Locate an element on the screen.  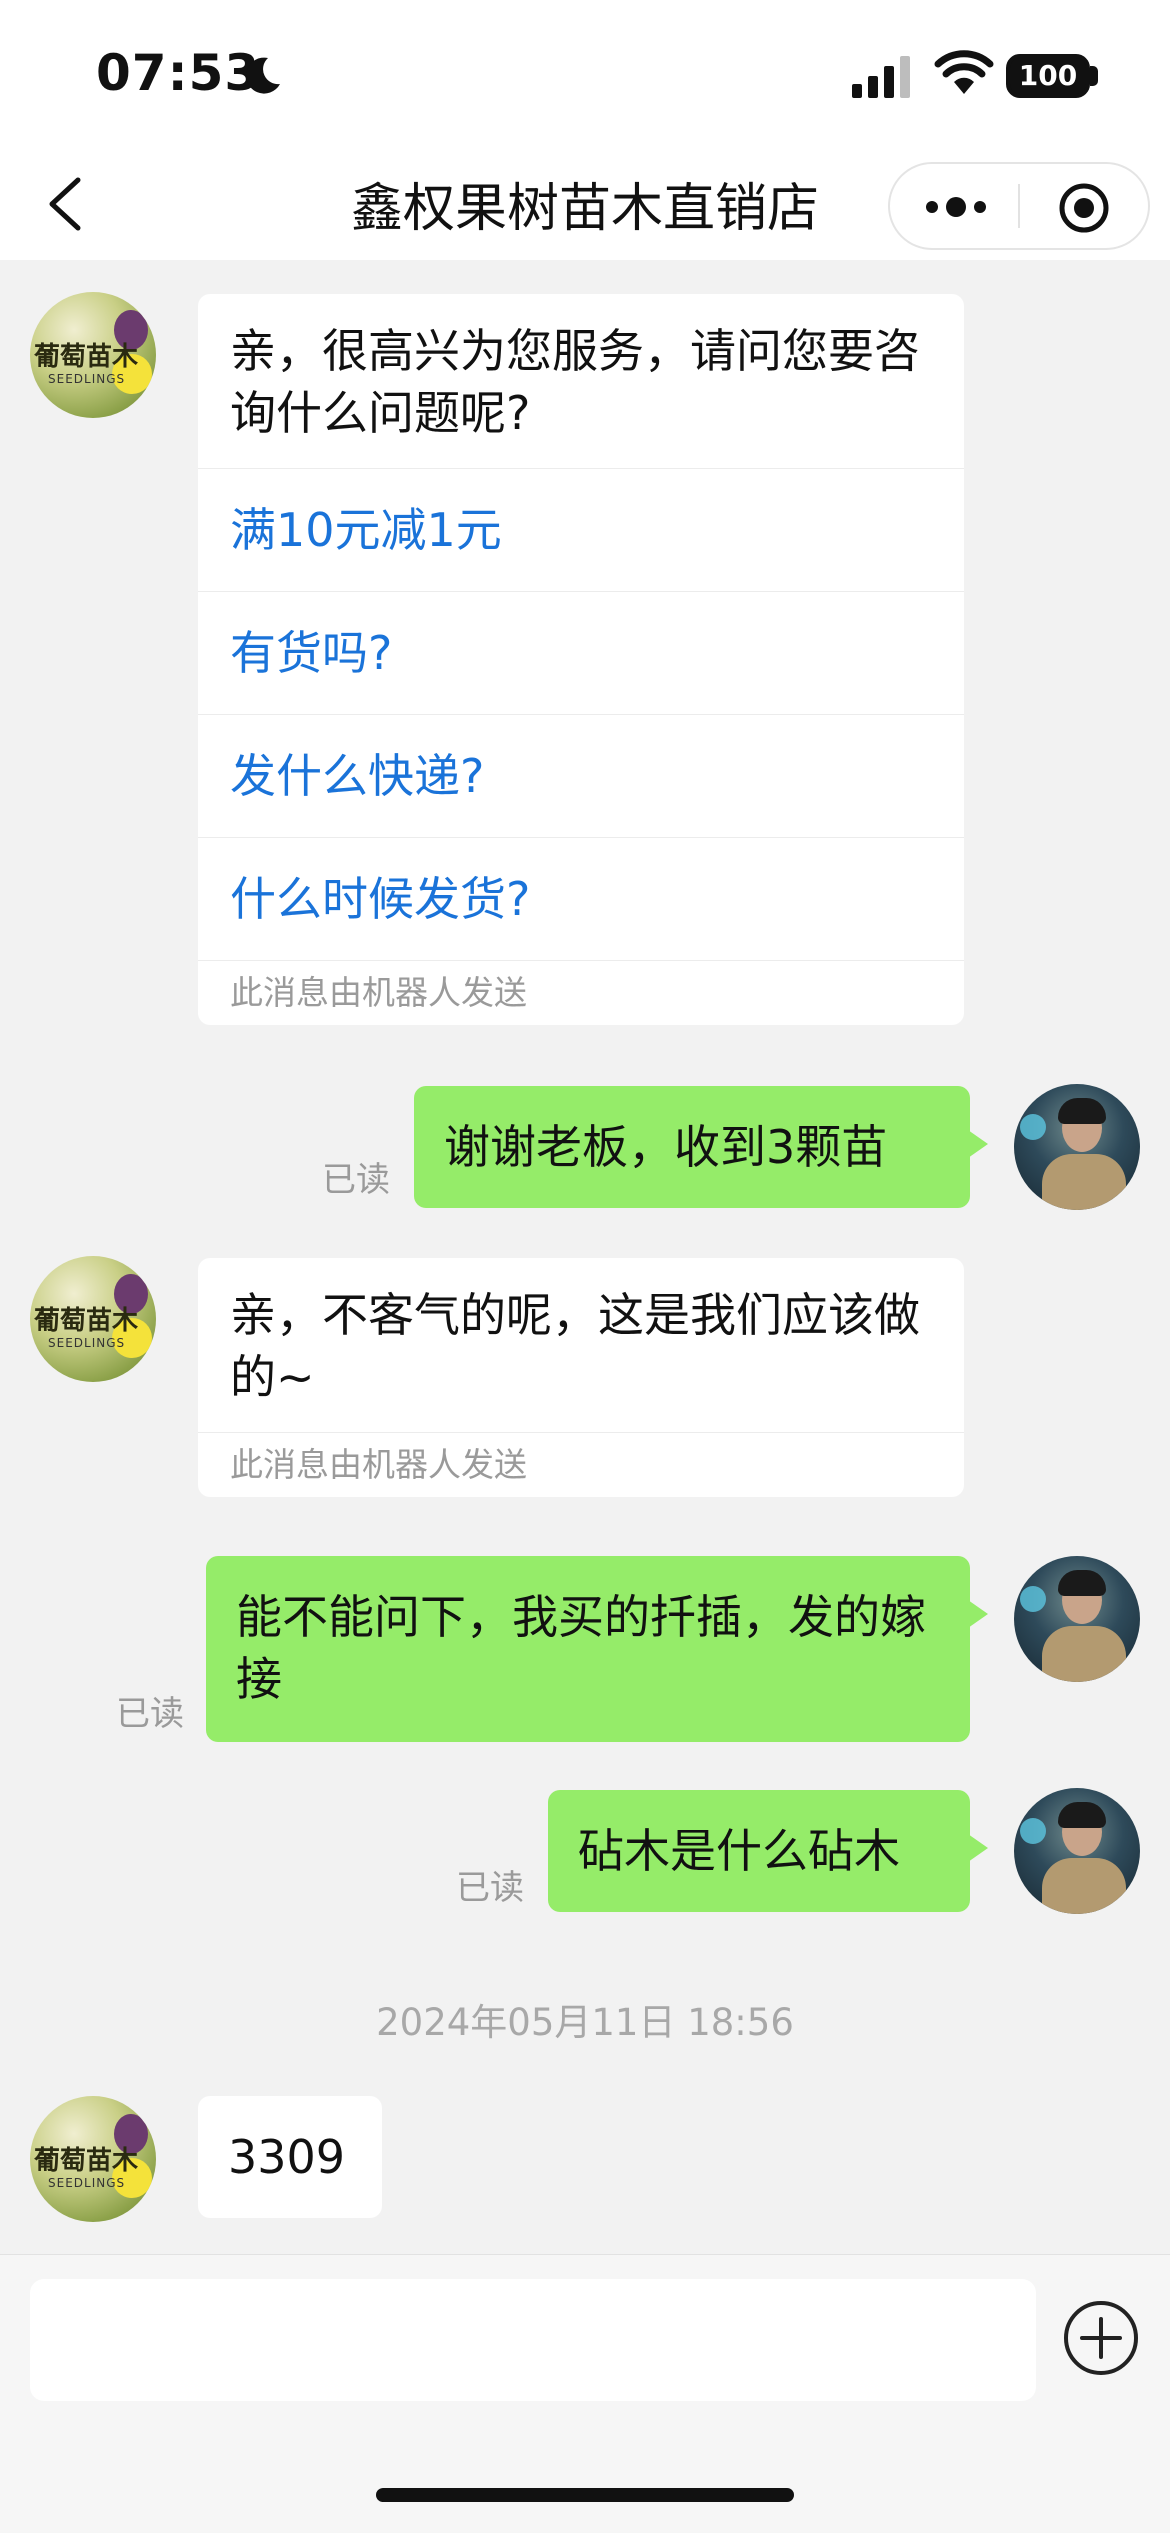
user-message-bubble: 砧木是什么砧木 is located at coordinates (768, 1851).